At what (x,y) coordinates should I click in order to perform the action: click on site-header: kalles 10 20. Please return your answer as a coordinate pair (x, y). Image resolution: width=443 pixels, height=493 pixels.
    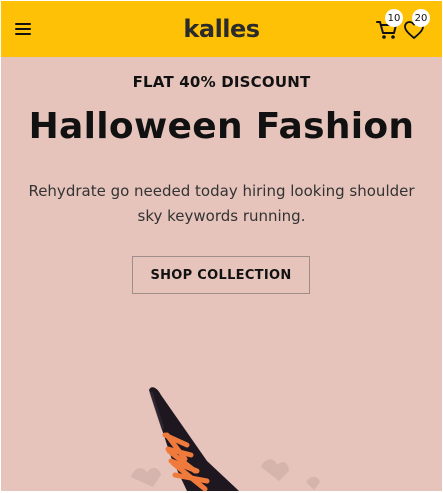
    Looking at the image, I should click on (221, 29).